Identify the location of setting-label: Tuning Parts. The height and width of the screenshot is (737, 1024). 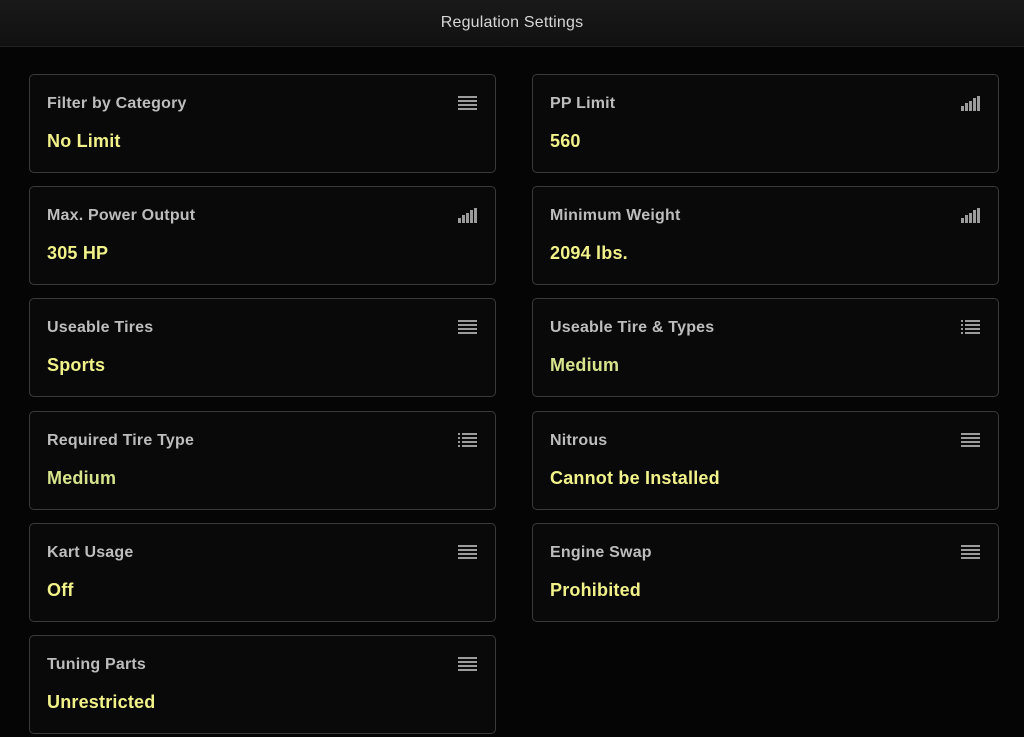
(96, 664).